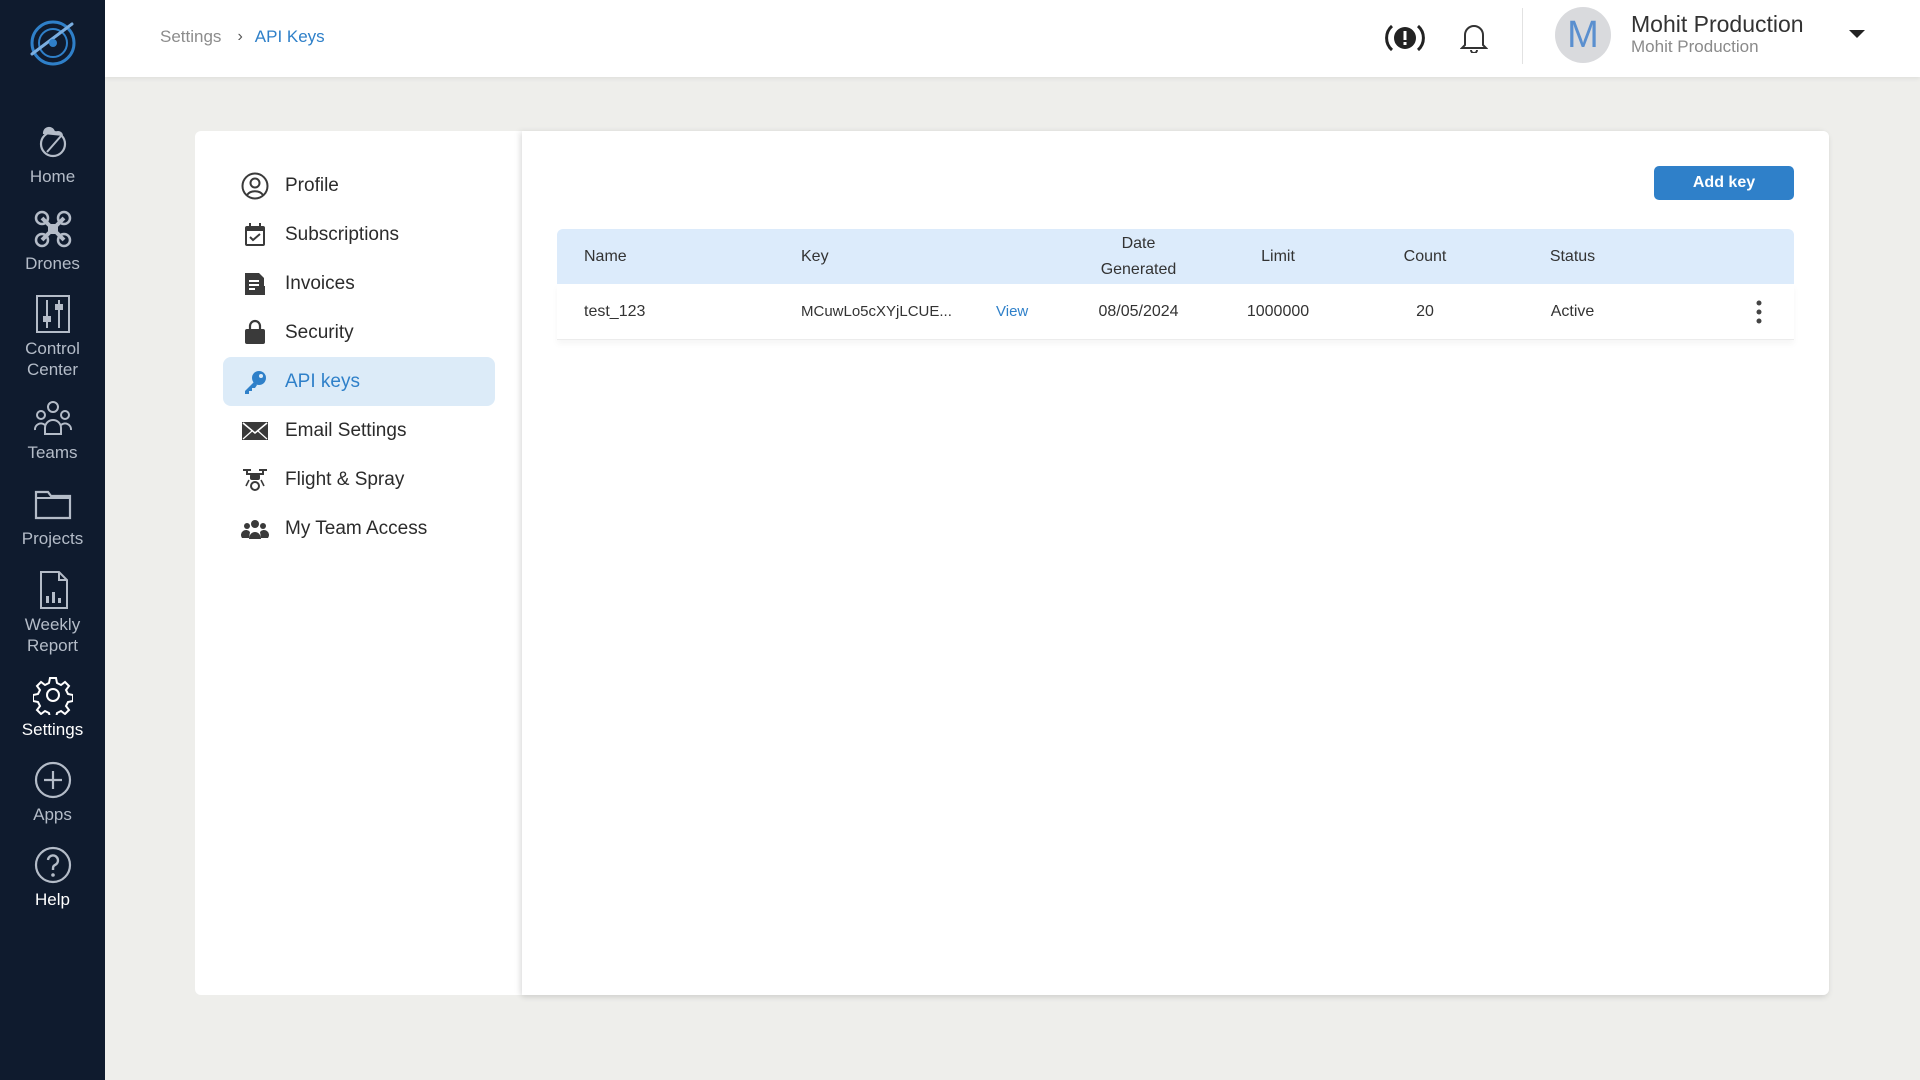 The height and width of the screenshot is (1080, 1920). I want to click on menu-item-email-settings: Email Settings, so click(359, 430).